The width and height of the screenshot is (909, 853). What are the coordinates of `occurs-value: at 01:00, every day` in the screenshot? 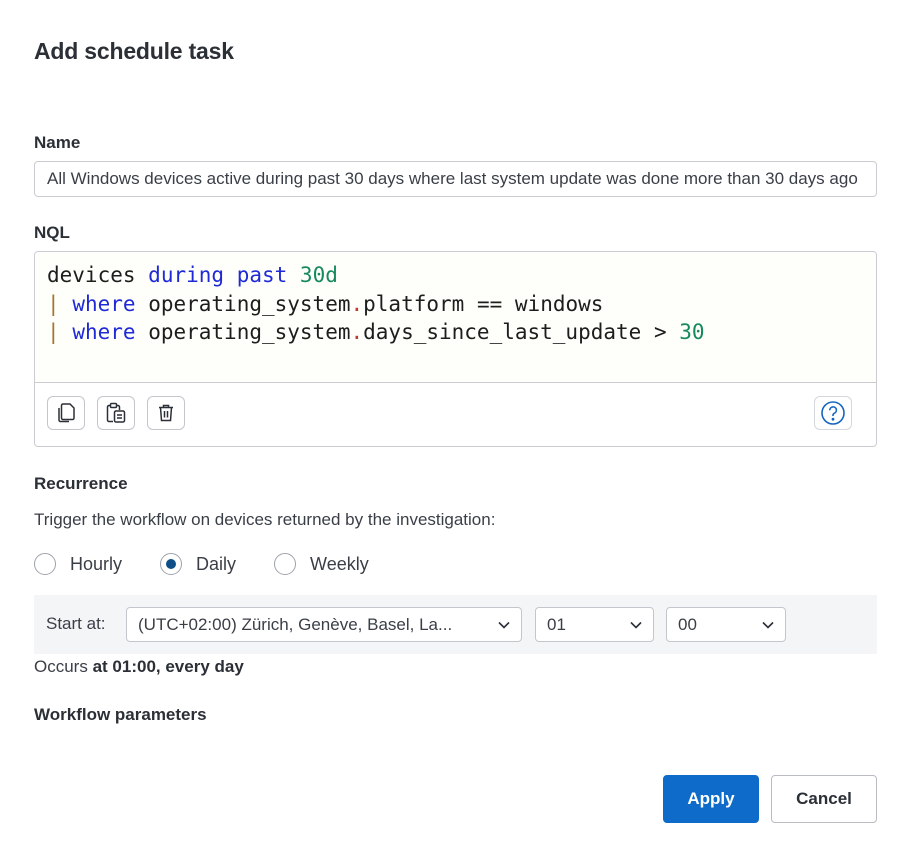 It's located at (168, 666).